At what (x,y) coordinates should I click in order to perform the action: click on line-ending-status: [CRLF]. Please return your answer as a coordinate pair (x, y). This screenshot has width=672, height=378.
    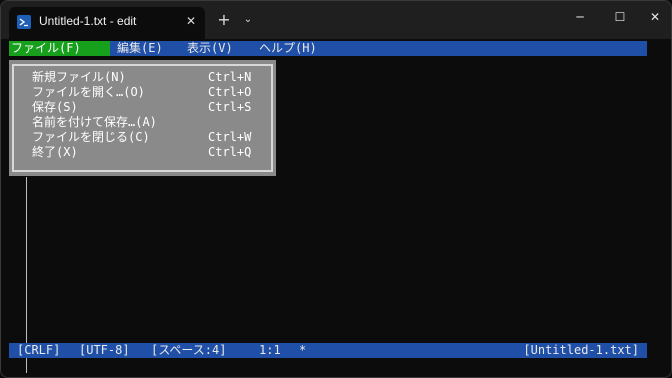
    Looking at the image, I should click on (38, 350).